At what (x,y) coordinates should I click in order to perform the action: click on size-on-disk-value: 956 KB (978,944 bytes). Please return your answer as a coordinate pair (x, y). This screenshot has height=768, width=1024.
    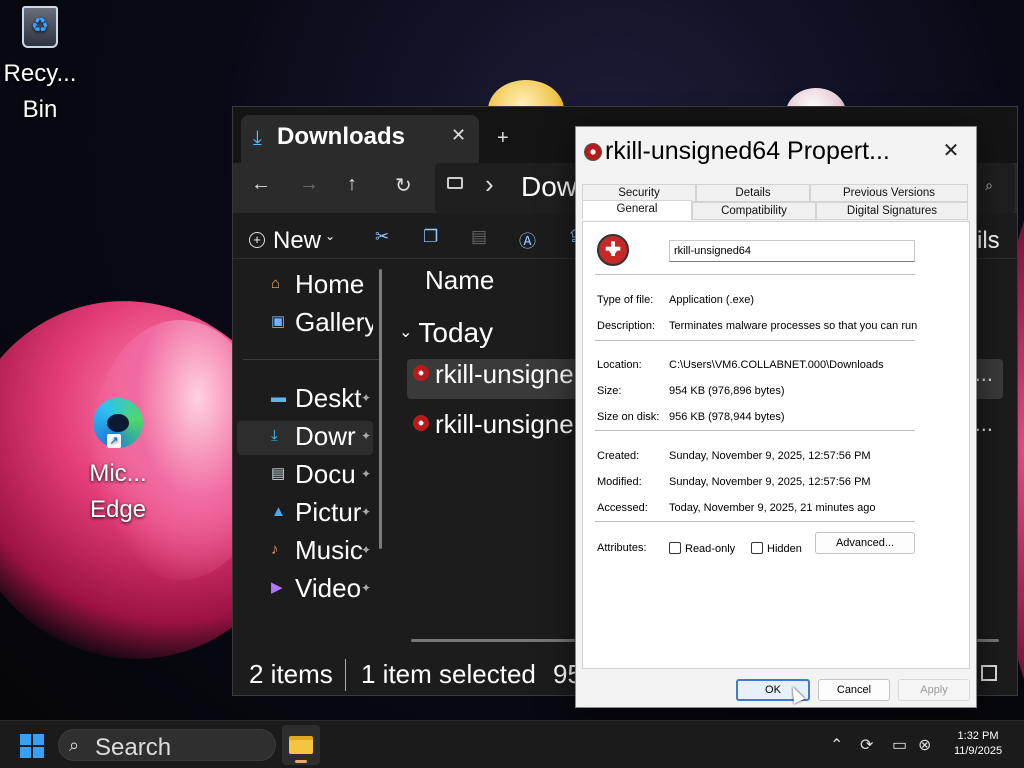
    Looking at the image, I should click on (727, 417).